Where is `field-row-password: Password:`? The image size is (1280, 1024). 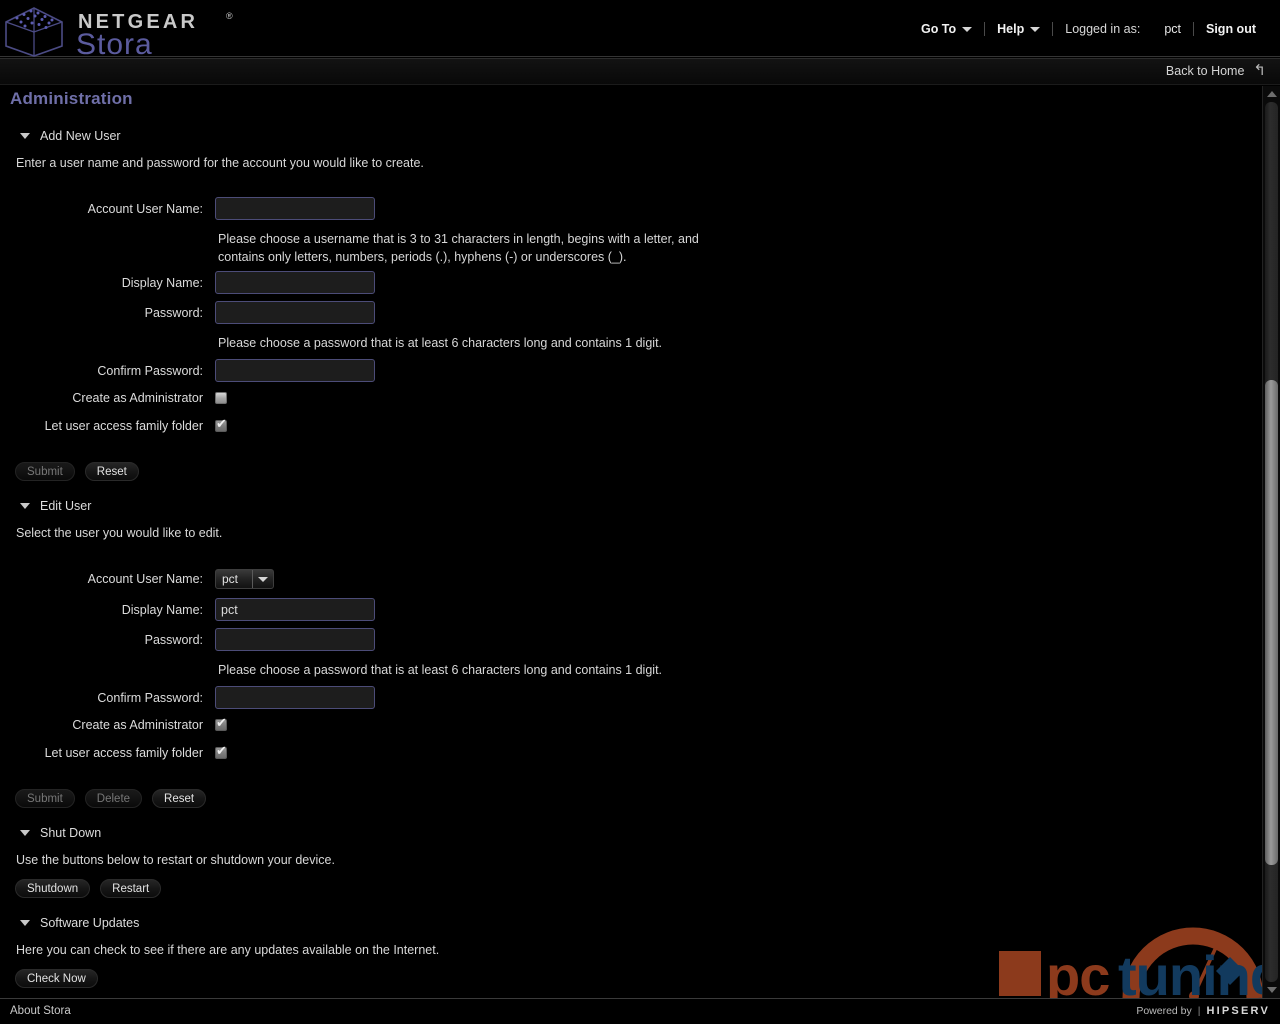
field-row-password: Password: is located at coordinates (195, 312).